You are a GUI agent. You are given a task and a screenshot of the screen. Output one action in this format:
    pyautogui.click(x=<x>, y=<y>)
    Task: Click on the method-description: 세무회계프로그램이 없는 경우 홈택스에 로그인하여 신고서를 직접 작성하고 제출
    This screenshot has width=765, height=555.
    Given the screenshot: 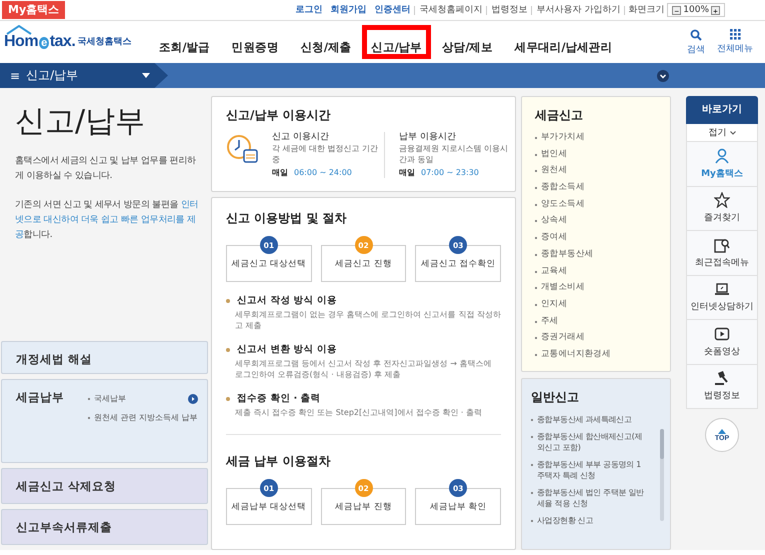 What is the action you would take?
    pyautogui.click(x=368, y=320)
    